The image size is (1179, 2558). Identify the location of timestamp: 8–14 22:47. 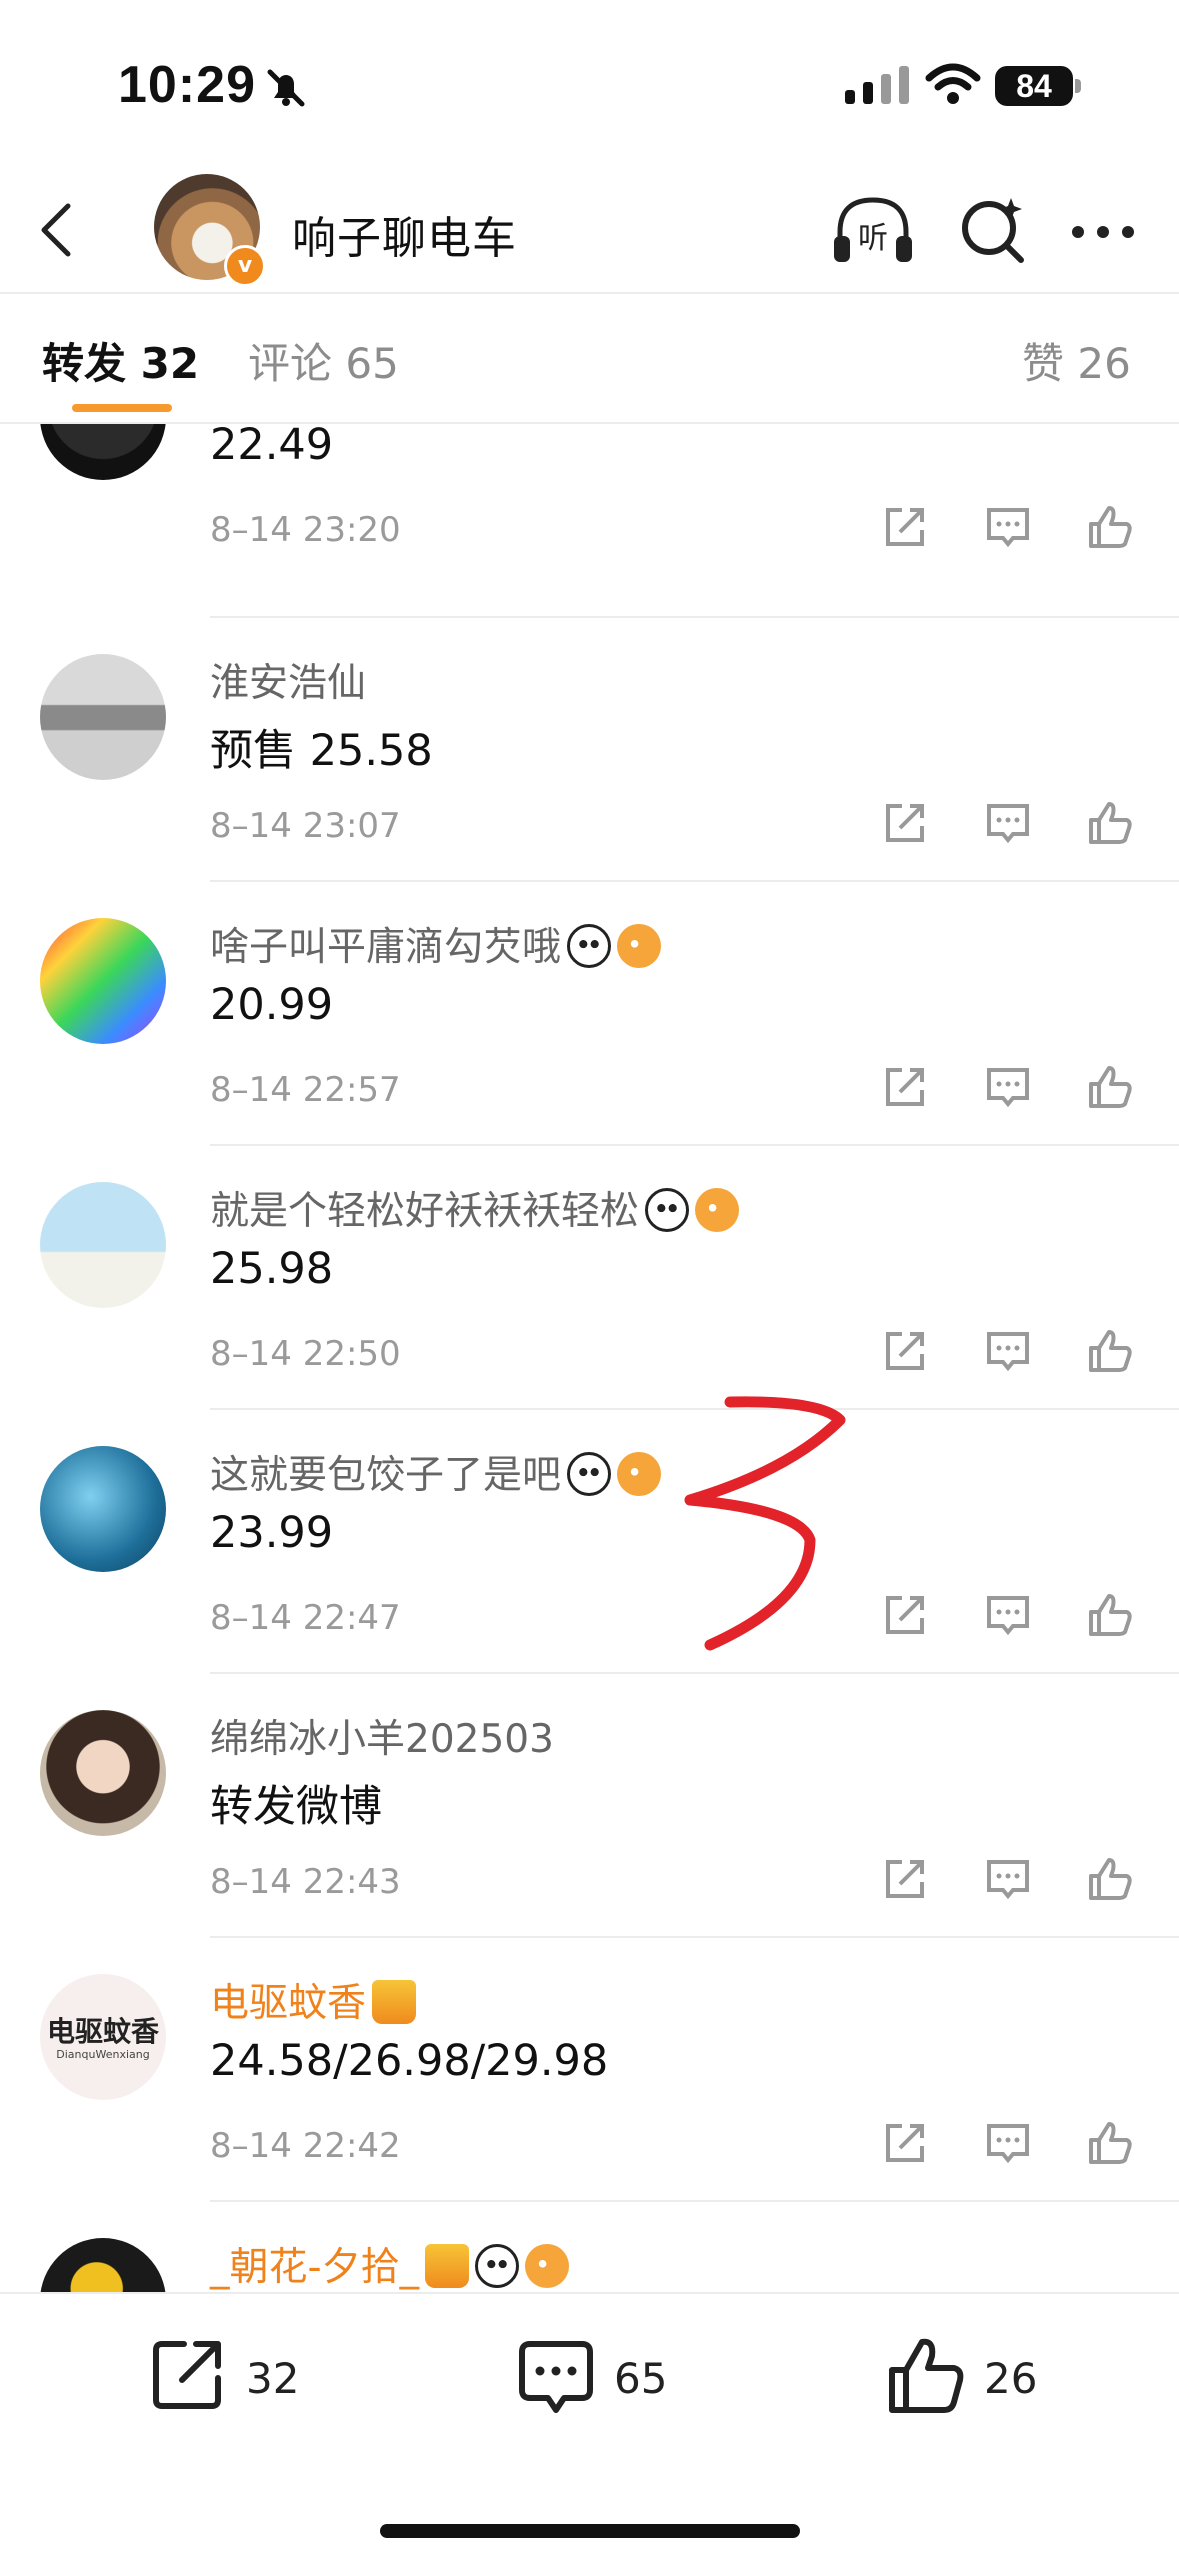
(305, 1618).